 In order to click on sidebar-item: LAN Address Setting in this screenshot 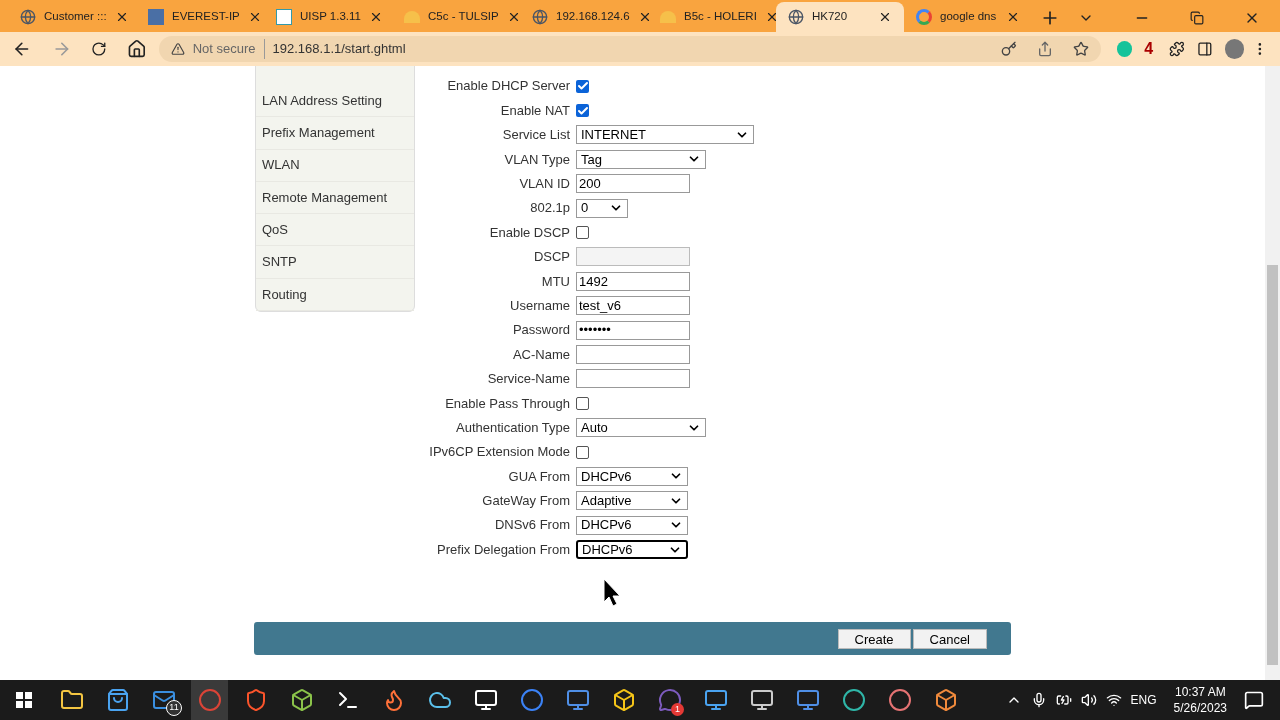, I will do `click(335, 101)`.